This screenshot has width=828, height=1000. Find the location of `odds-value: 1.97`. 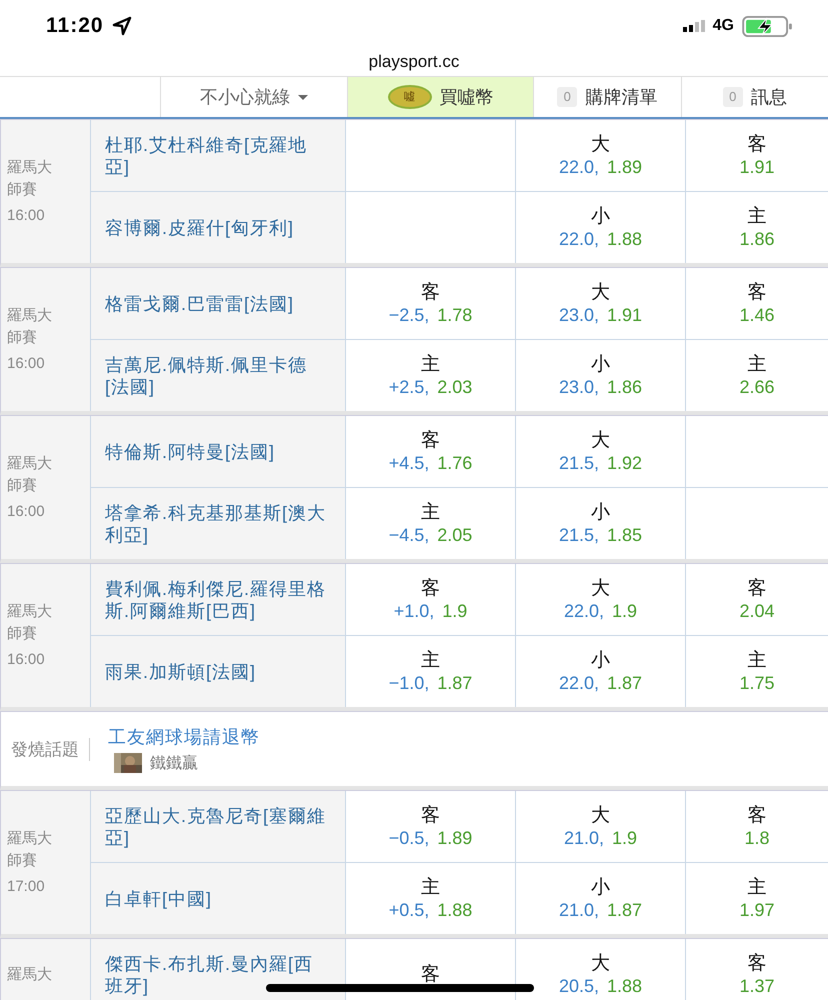

odds-value: 1.97 is located at coordinates (757, 909).